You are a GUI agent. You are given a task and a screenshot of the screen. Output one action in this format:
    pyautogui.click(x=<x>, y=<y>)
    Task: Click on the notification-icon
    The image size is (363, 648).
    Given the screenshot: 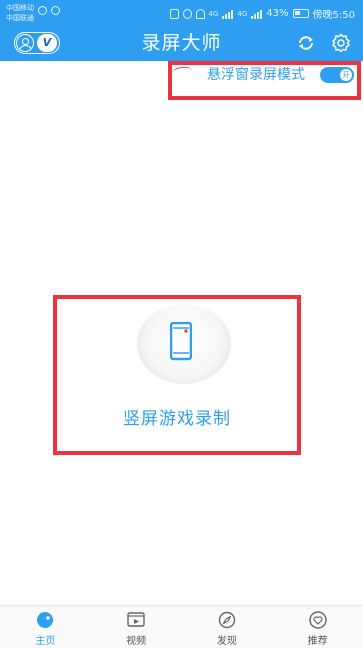 What is the action you would take?
    pyautogui.click(x=55, y=10)
    